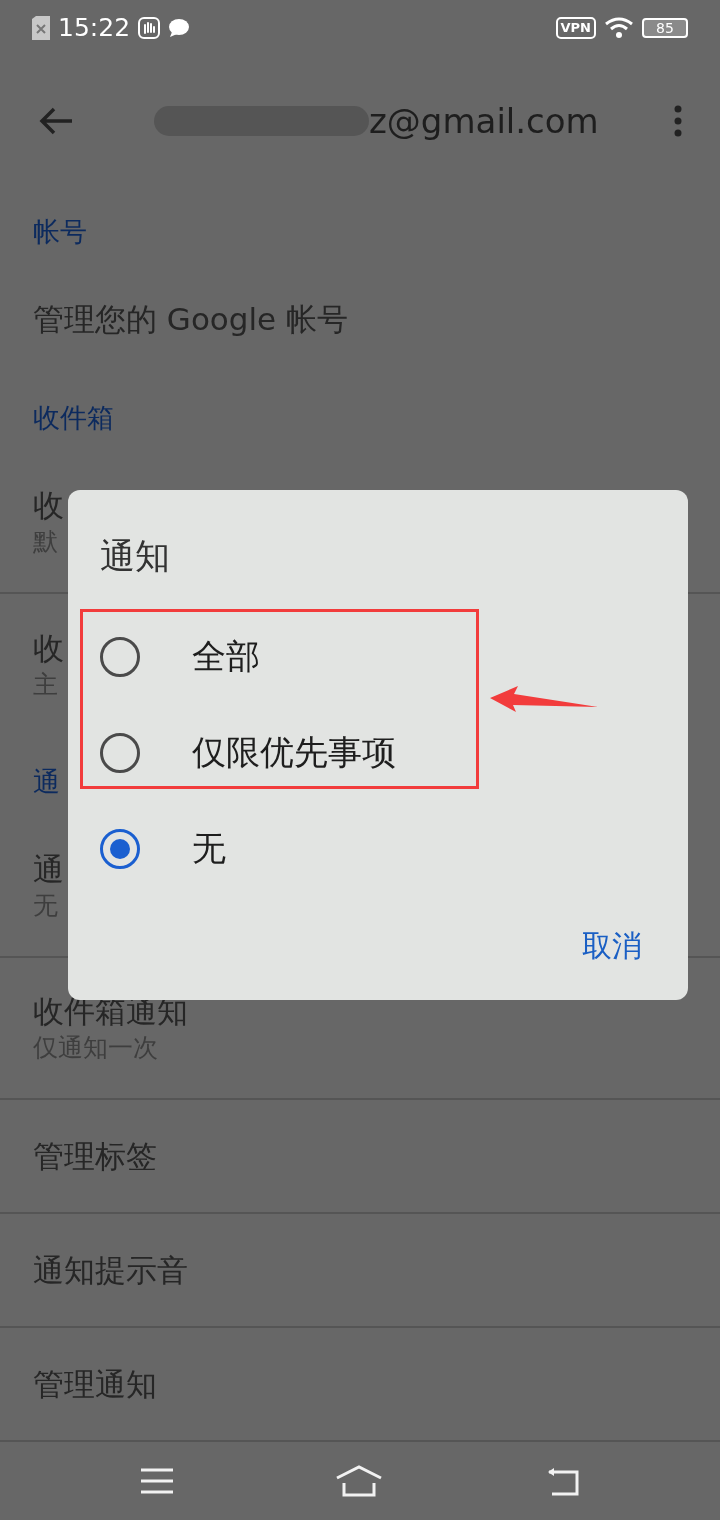 The image size is (720, 1520). I want to click on more-options-icon, so click(678, 121).